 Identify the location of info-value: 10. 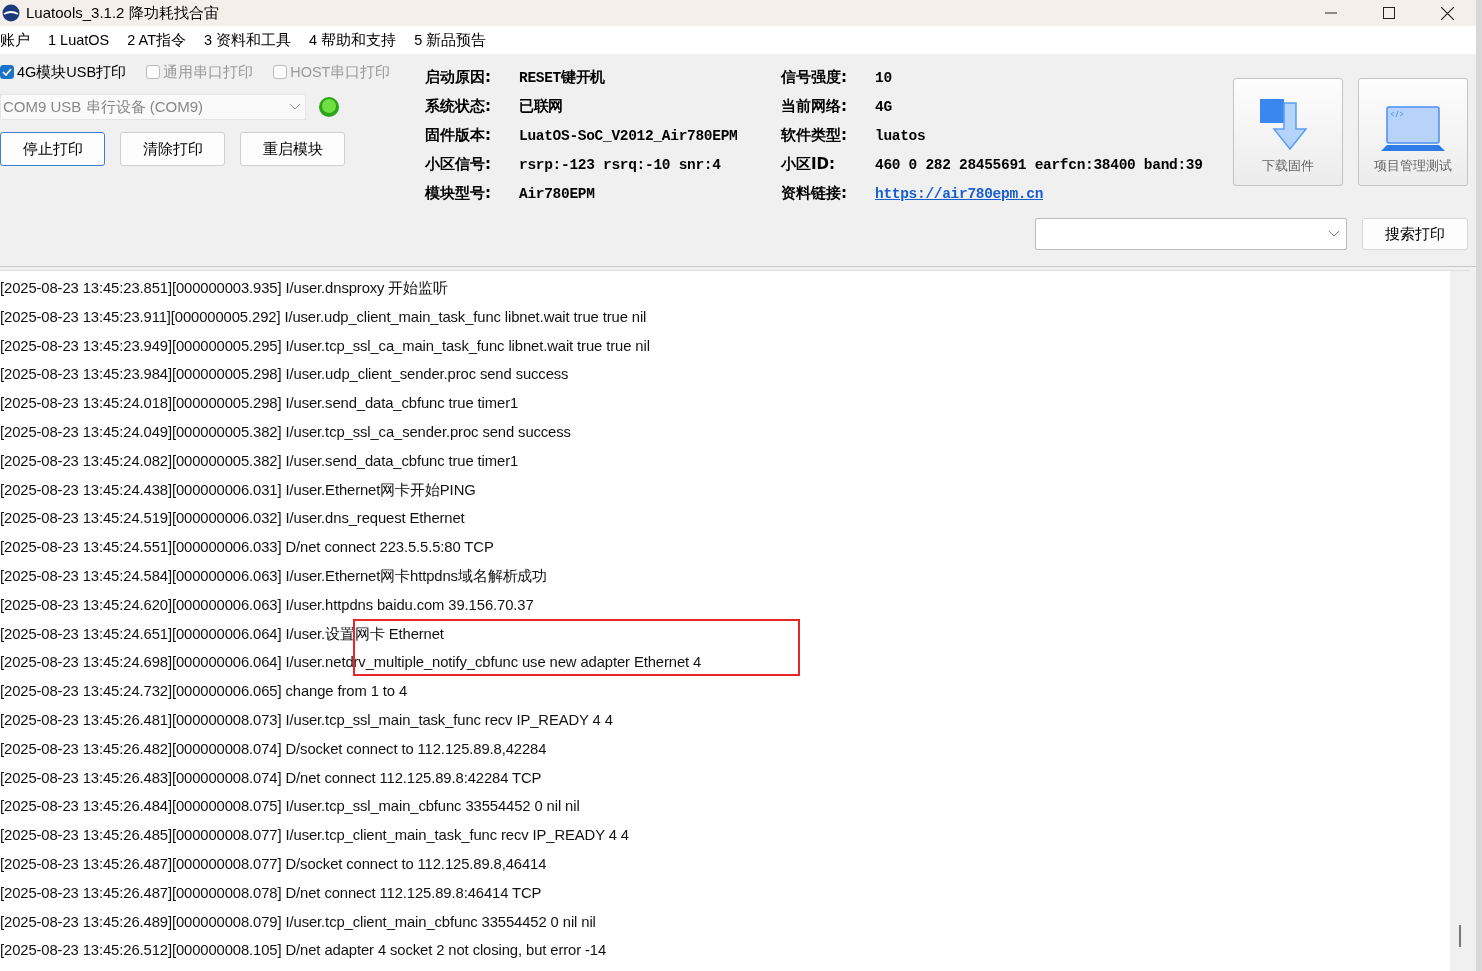
(884, 77).